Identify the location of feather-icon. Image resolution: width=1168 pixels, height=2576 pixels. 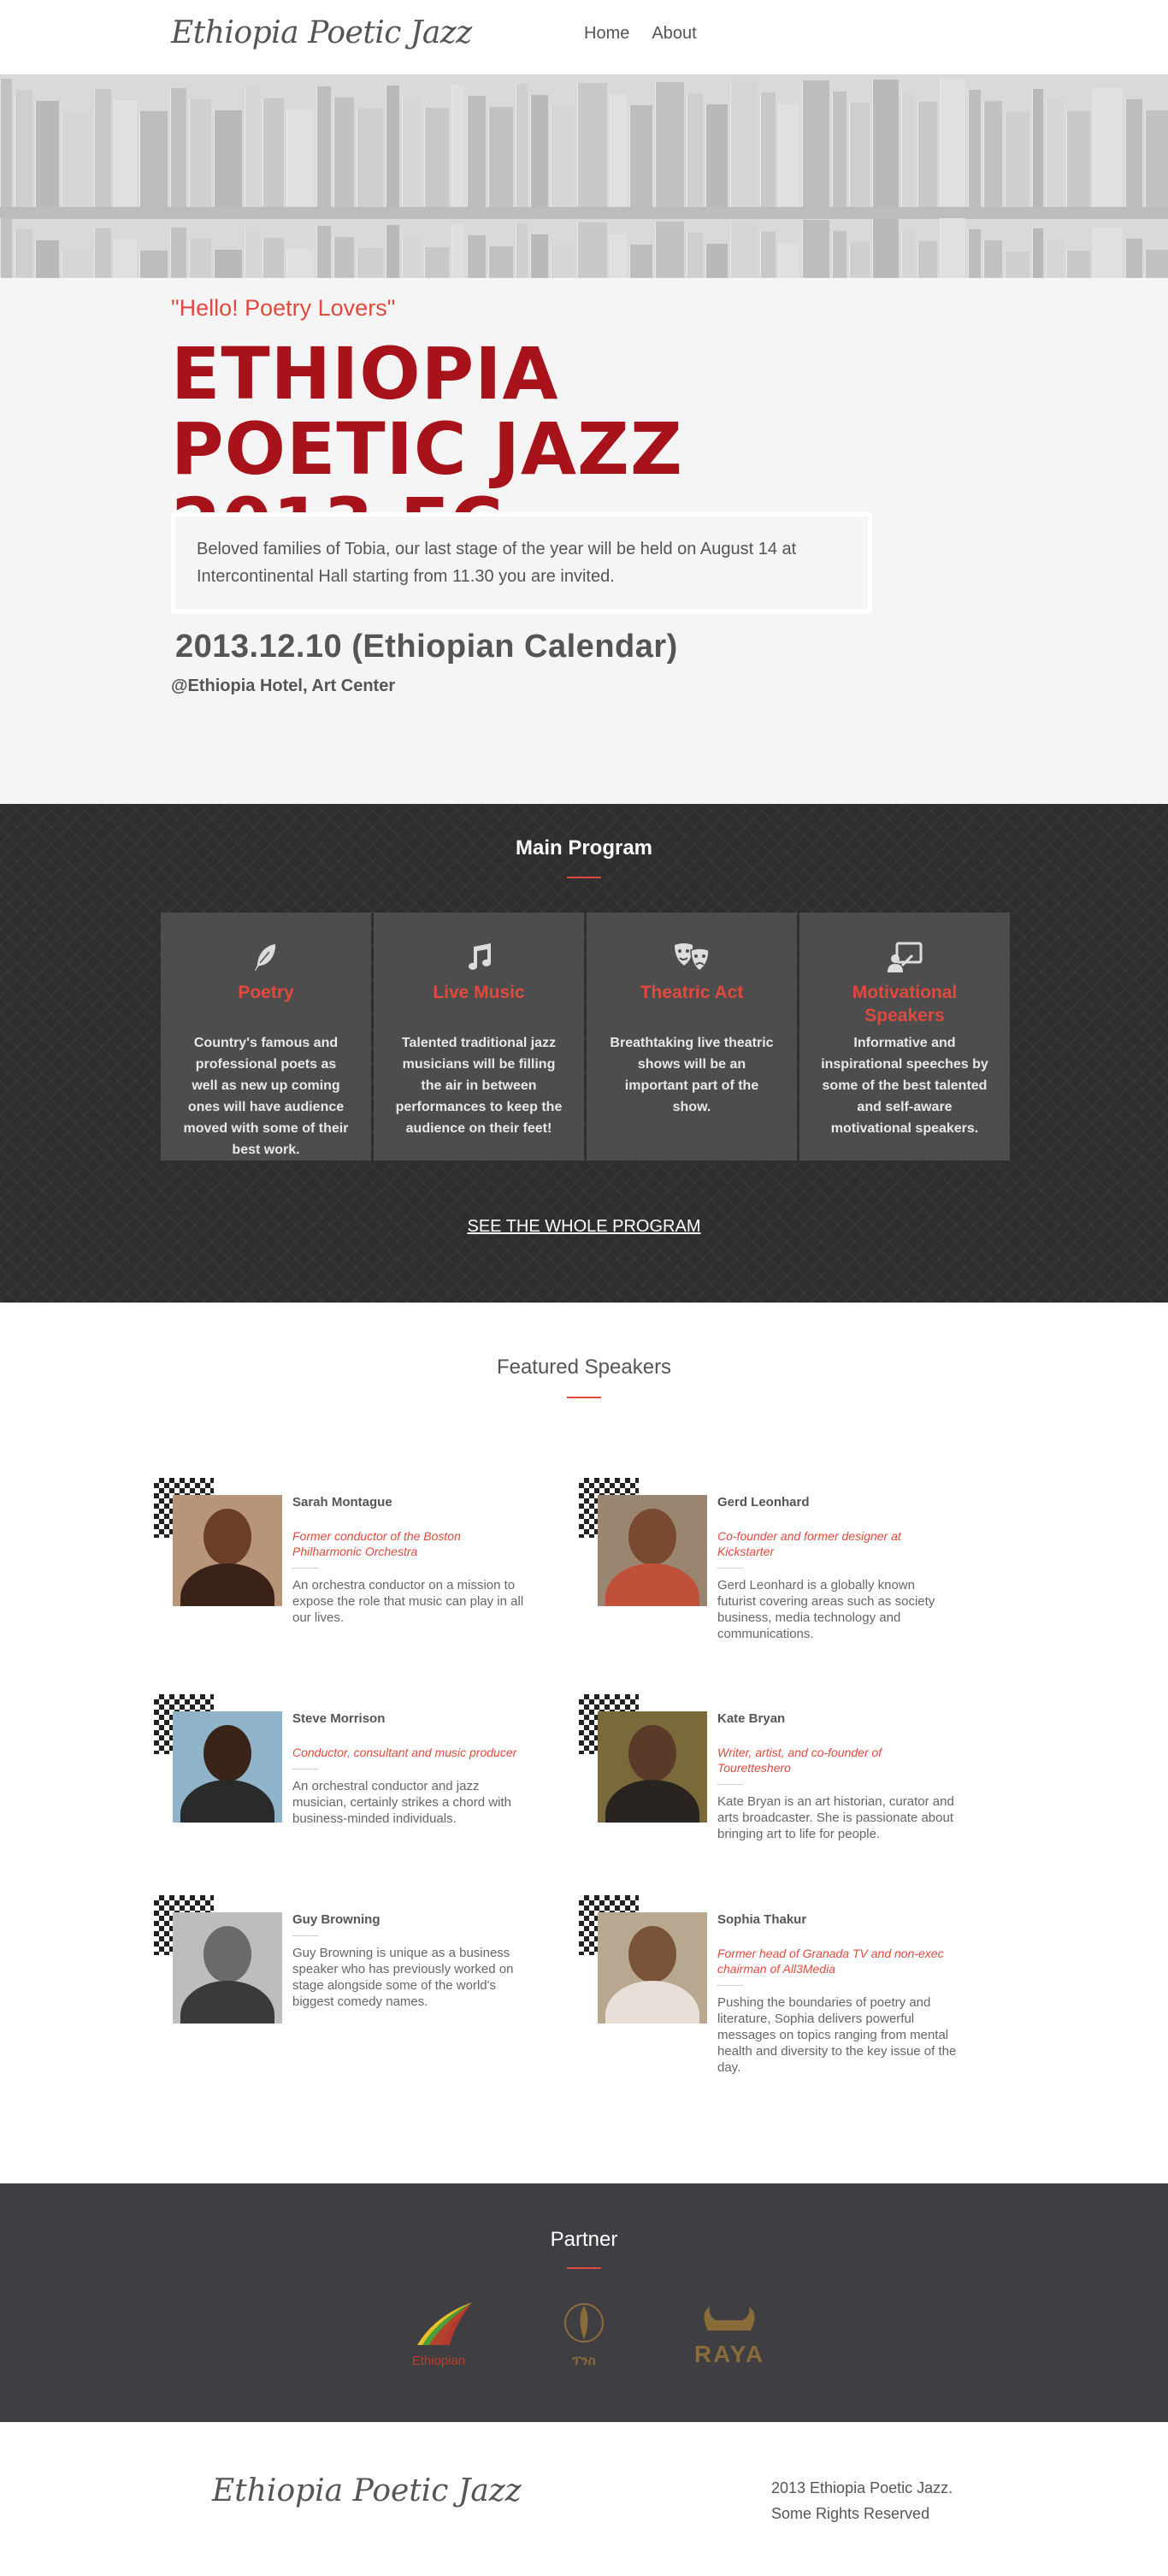
(266, 957).